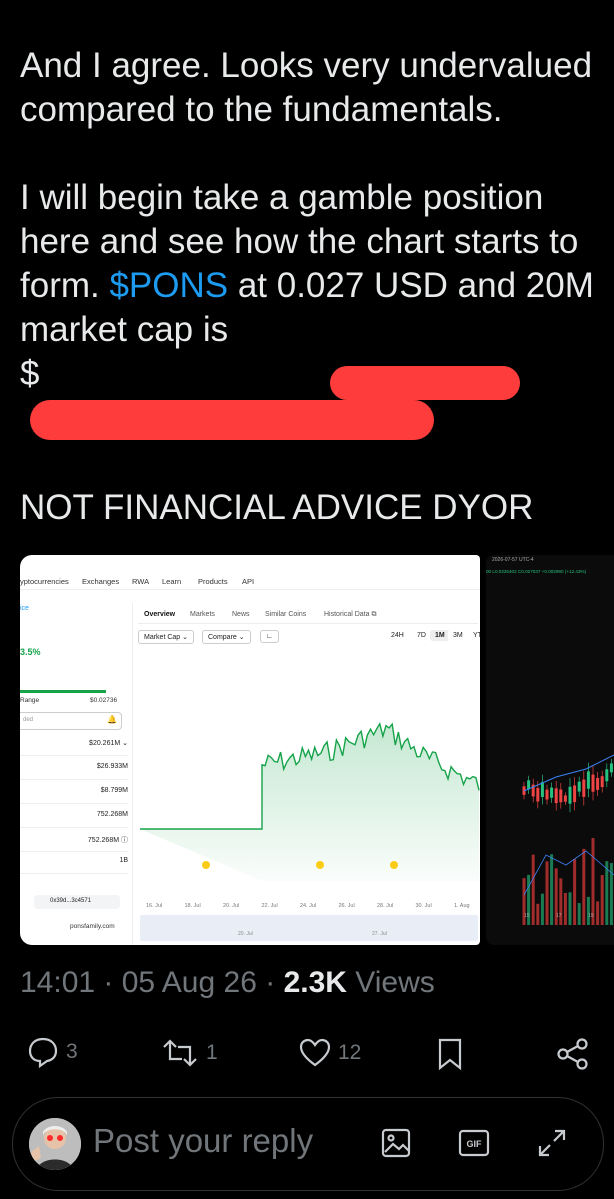 This screenshot has height=1199, width=614. I want to click on site-nav-item: API, so click(248, 581).